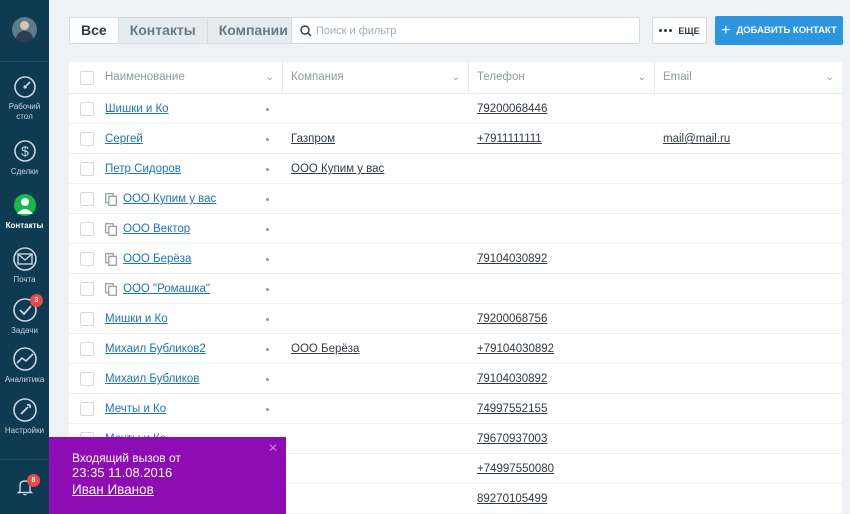 Image resolution: width=850 pixels, height=514 pixels. I want to click on contacts-icon, so click(24, 205).